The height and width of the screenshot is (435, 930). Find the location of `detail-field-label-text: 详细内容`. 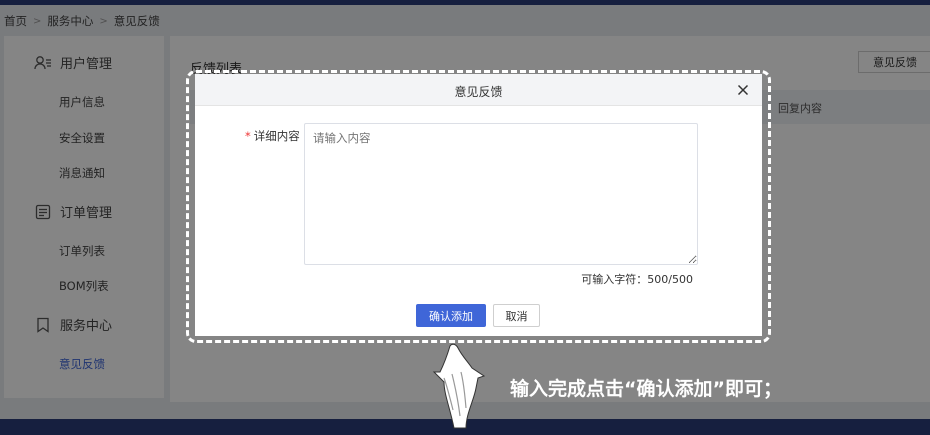

detail-field-label-text: 详细内容 is located at coordinates (276, 136).